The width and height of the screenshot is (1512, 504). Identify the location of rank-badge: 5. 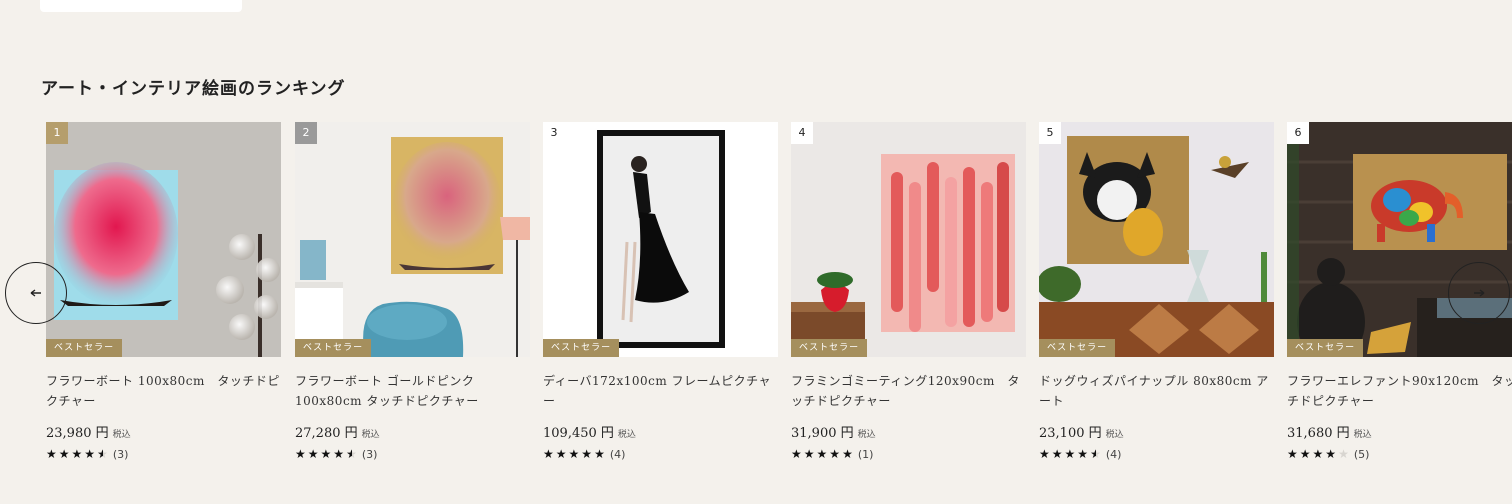
(1050, 133).